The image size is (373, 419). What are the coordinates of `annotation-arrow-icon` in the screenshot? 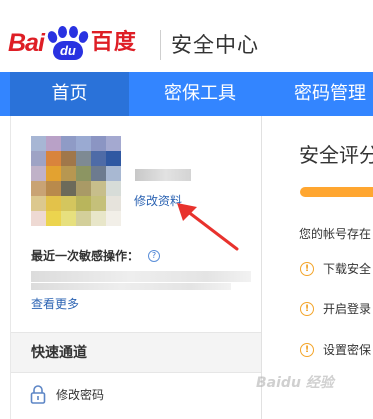 It's located at (208, 227).